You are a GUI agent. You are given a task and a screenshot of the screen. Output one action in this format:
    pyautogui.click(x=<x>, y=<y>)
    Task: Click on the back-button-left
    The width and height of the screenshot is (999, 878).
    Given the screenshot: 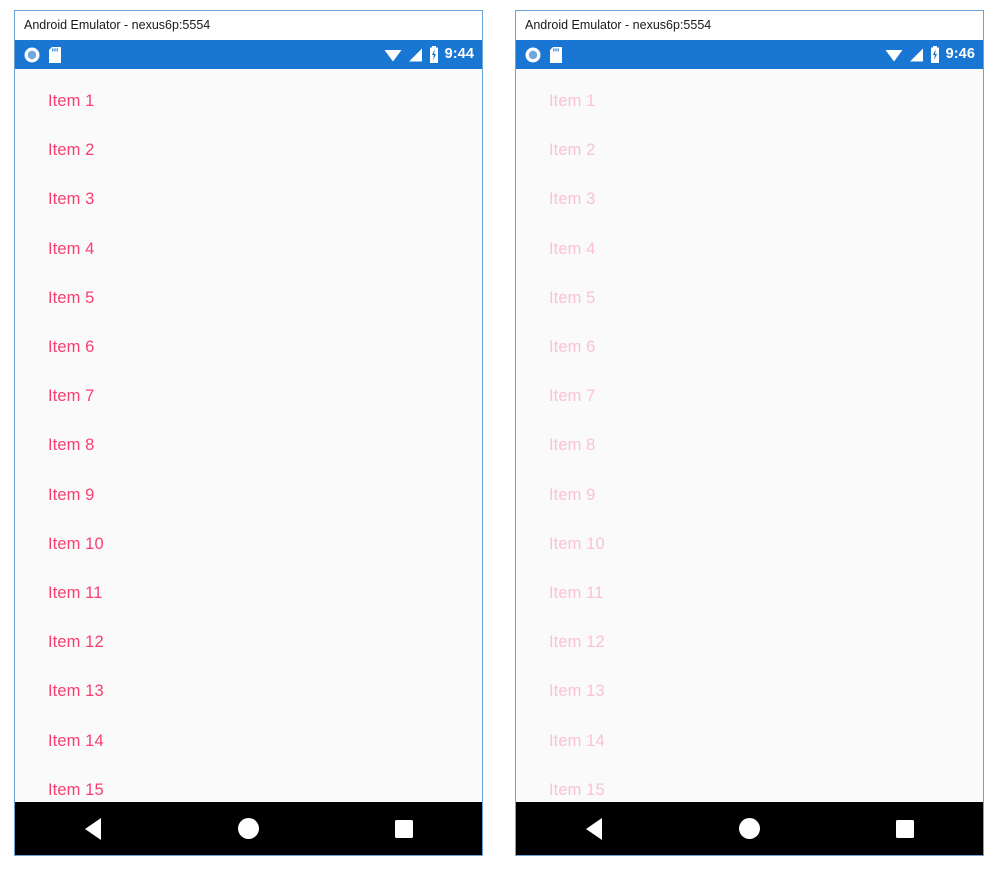 What is the action you would take?
    pyautogui.click(x=93, y=828)
    